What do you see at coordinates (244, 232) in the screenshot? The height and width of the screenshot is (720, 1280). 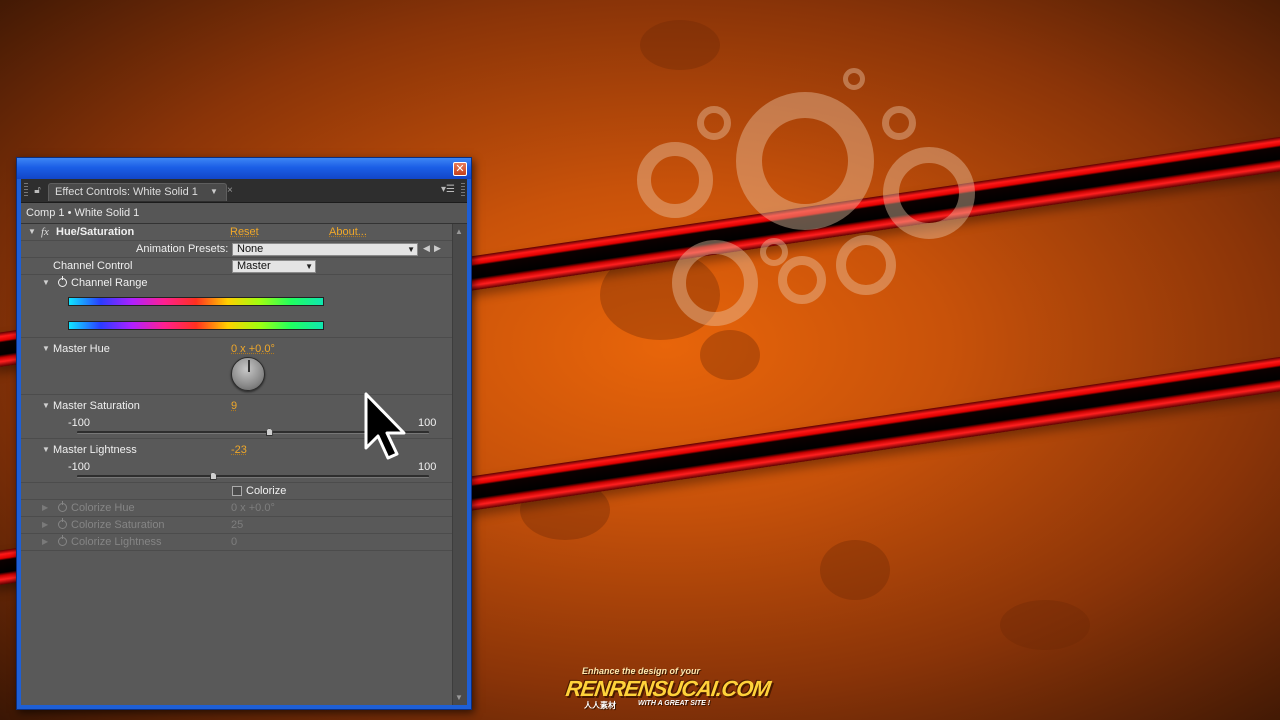 I see `reset-link: Reset` at bounding box center [244, 232].